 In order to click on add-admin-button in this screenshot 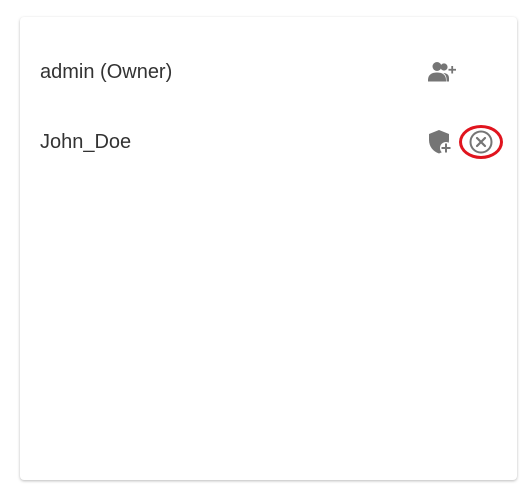, I will do `click(440, 142)`.